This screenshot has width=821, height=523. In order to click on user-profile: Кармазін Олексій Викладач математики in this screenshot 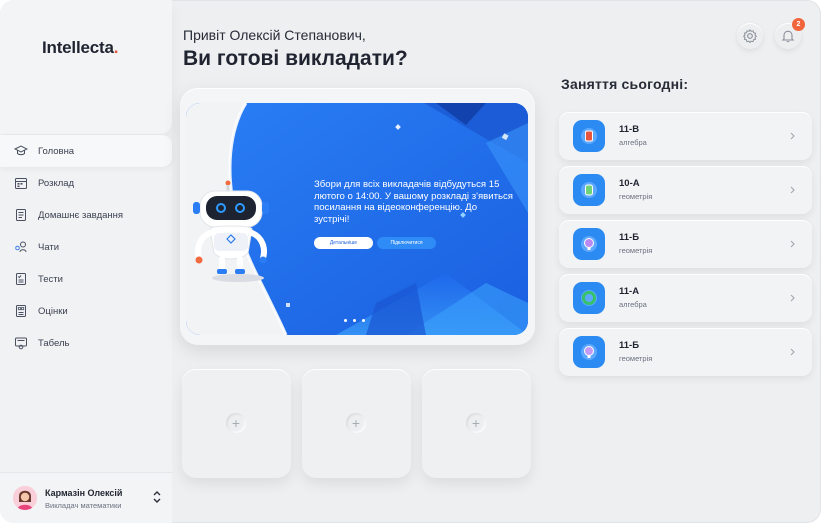, I will do `click(86, 497)`.